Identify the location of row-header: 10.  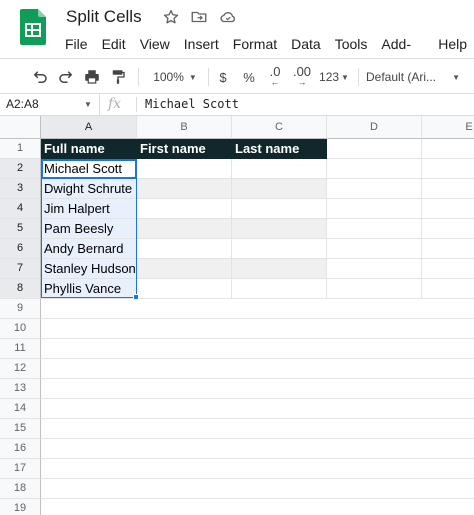
(20, 329).